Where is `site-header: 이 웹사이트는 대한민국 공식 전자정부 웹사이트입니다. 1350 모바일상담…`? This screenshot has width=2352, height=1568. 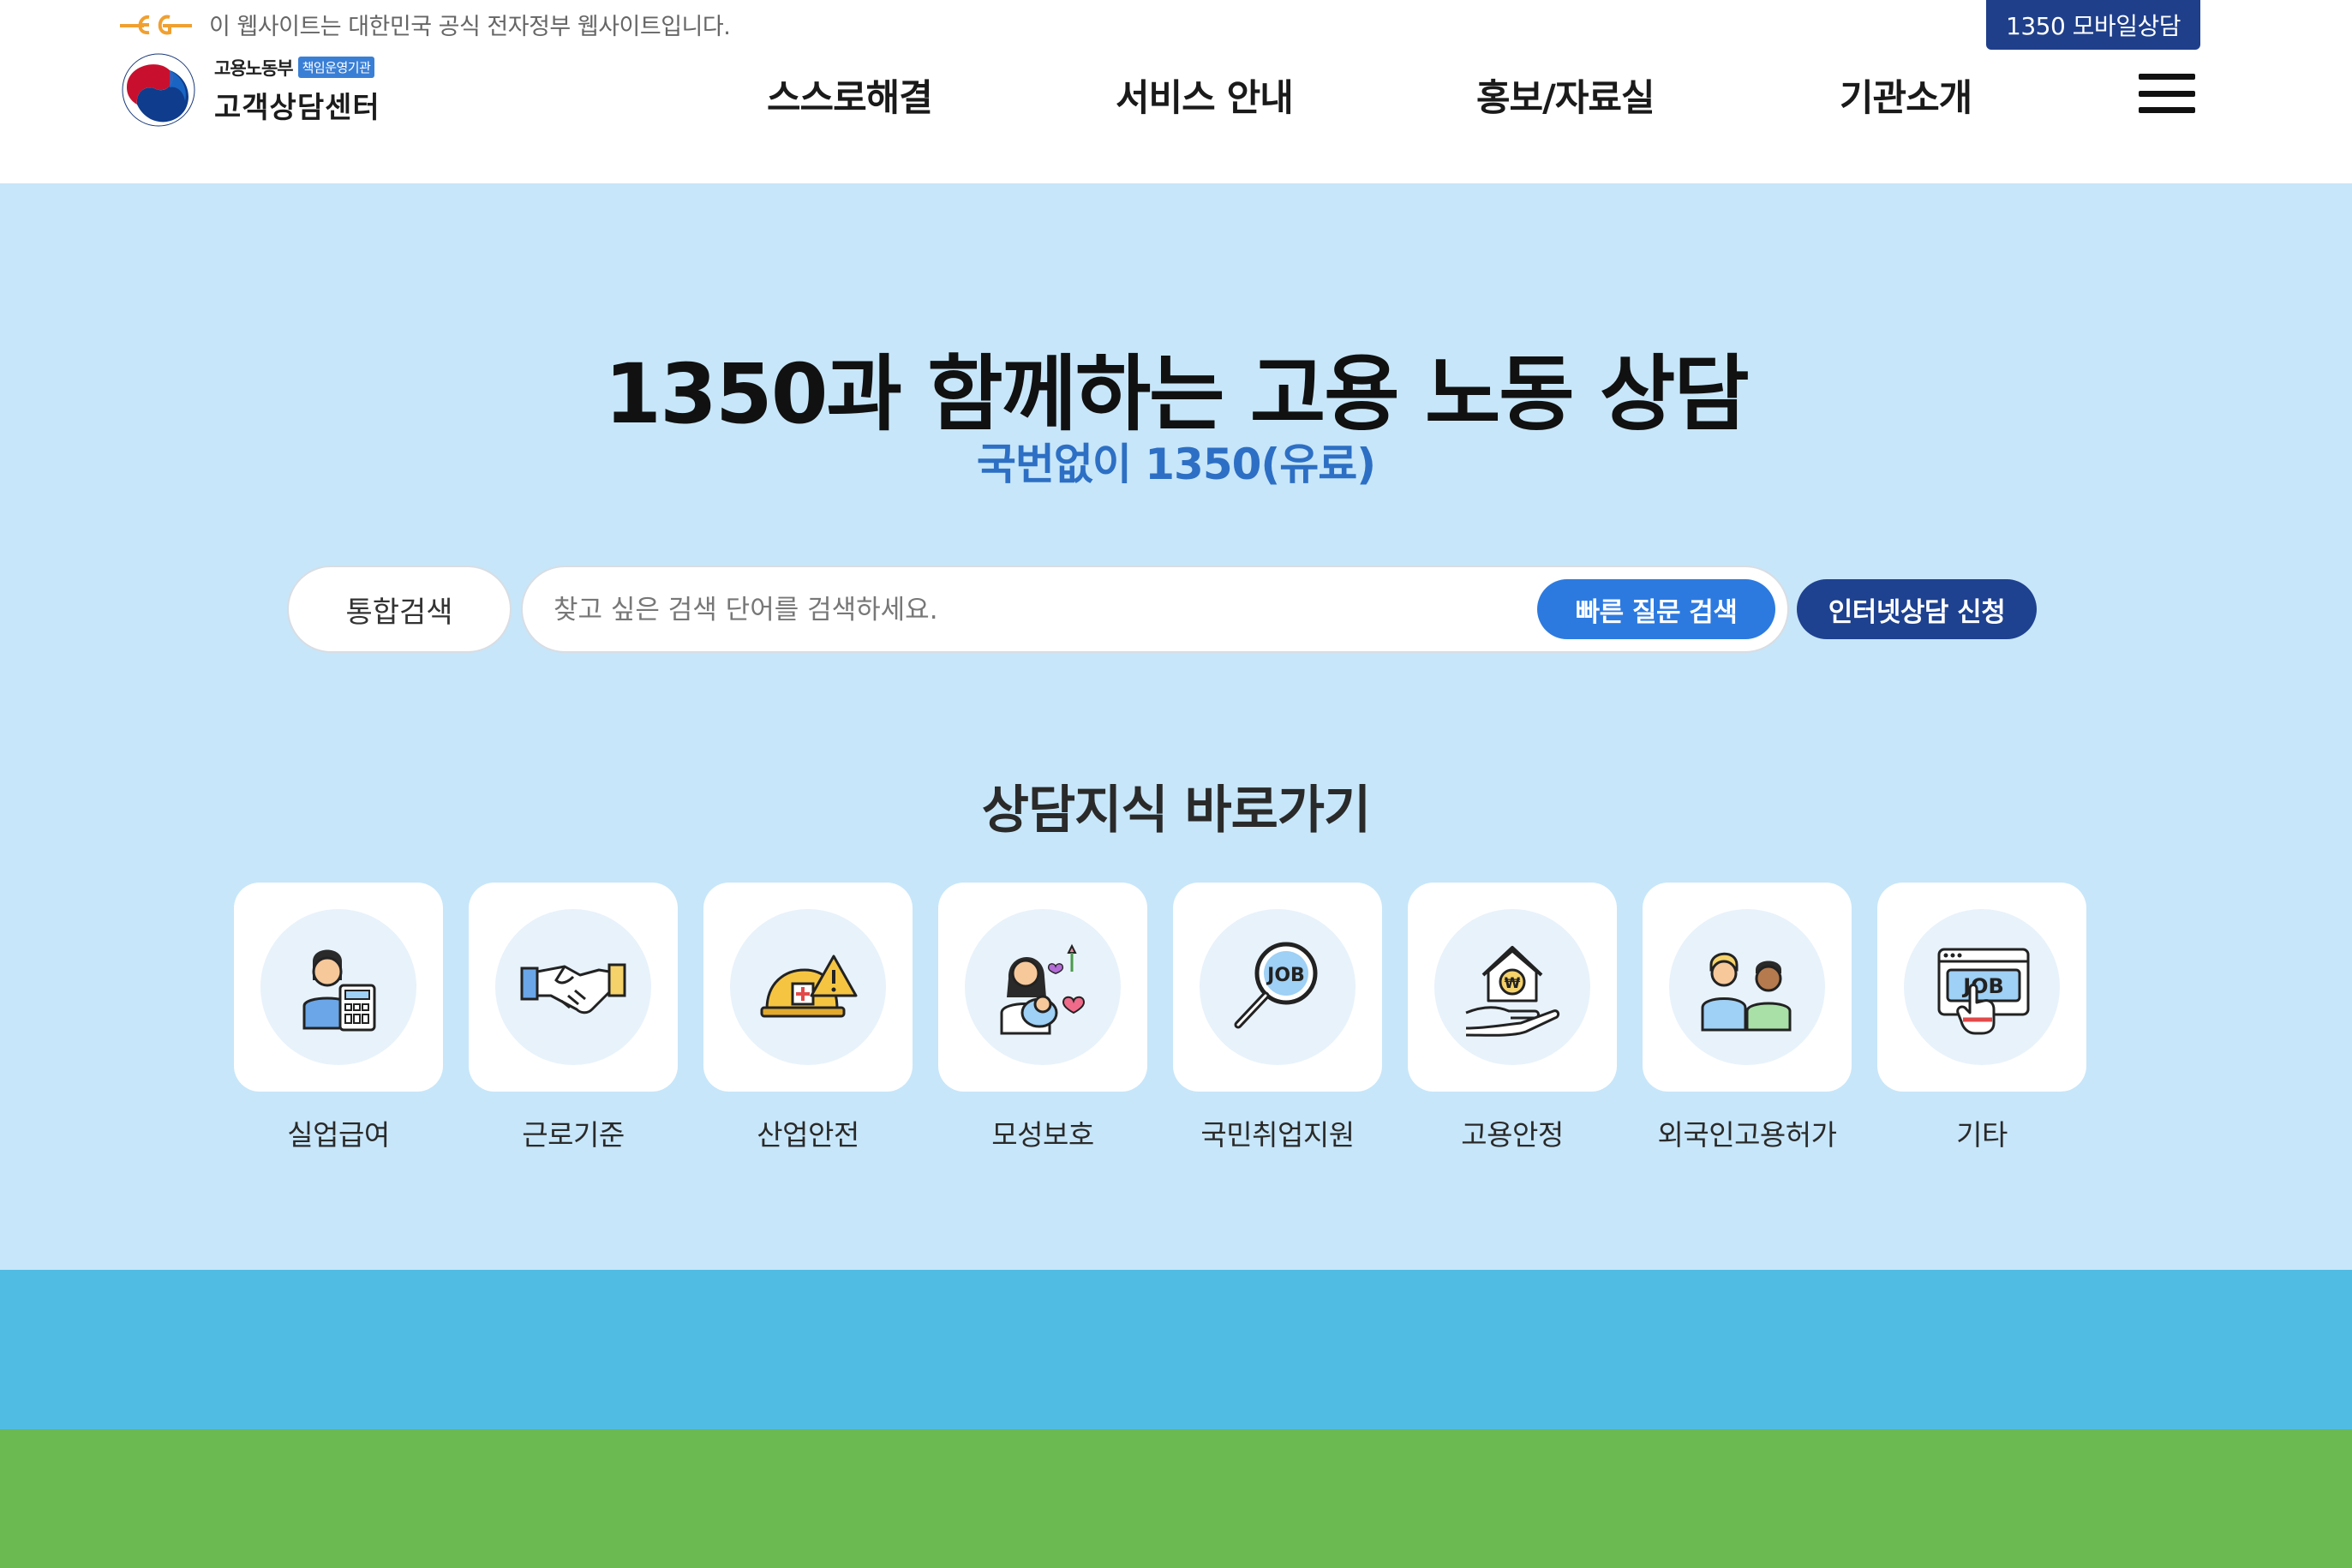 site-header: 이 웹사이트는 대한민국 공식 전자정부 웹사이트입니다. 1350 모바일상담… is located at coordinates (1176, 91).